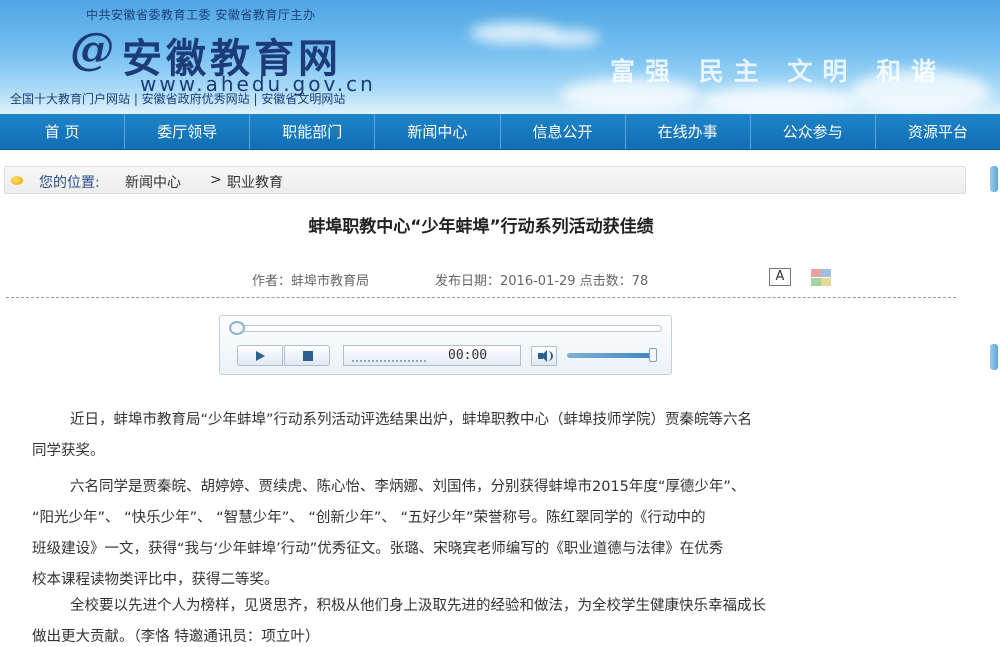 The image size is (1000, 647). What do you see at coordinates (653, 355) in the screenshot?
I see `volume-handle` at bounding box center [653, 355].